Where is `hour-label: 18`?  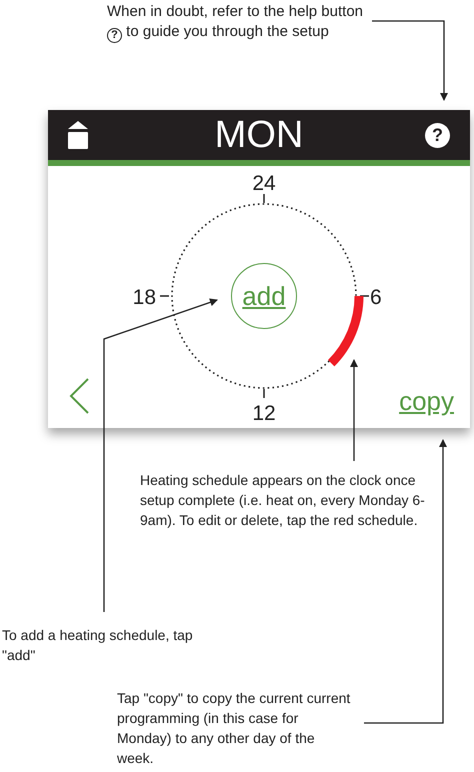
hour-label: 18 is located at coordinates (144, 297).